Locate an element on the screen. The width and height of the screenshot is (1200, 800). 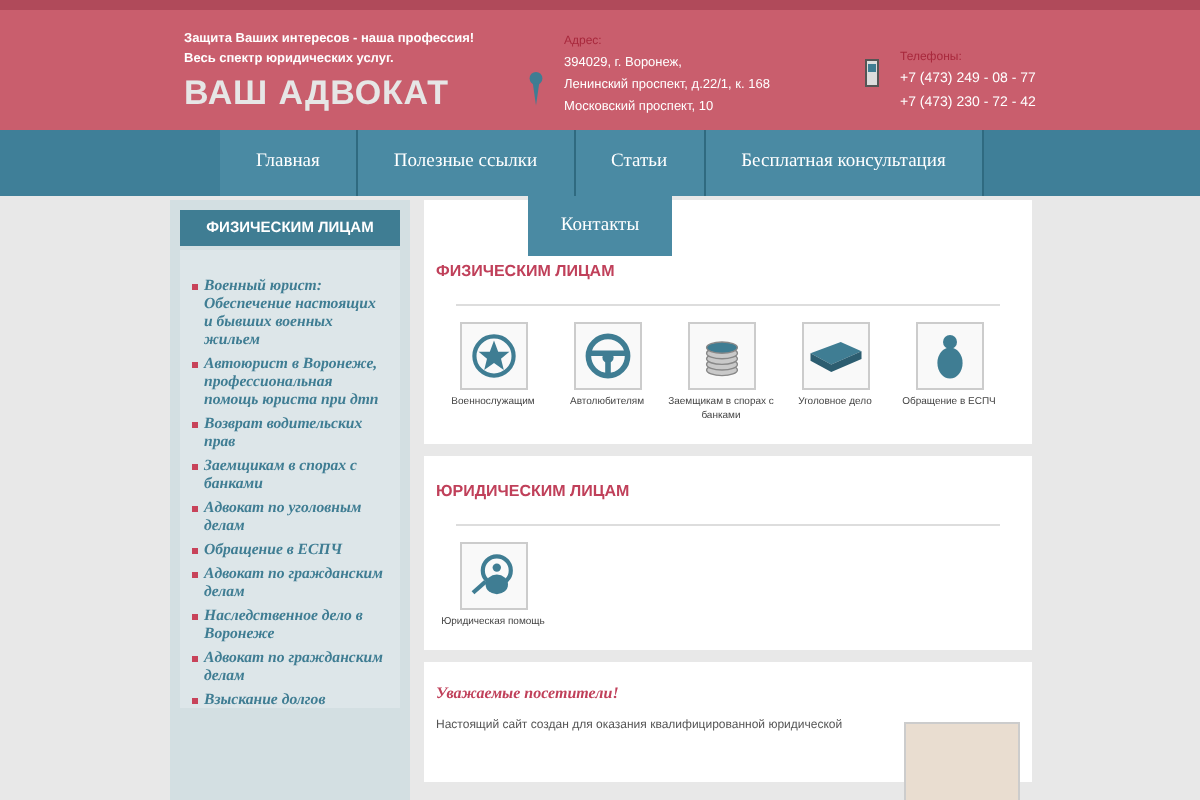
nav-link: Главная is located at coordinates (289, 163).